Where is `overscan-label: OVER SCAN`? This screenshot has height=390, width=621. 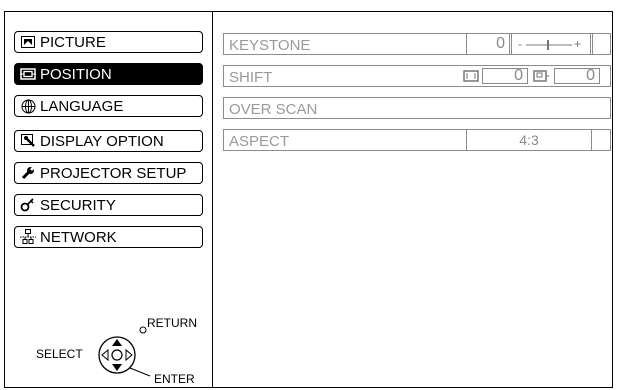
overscan-label: OVER SCAN is located at coordinates (273, 109).